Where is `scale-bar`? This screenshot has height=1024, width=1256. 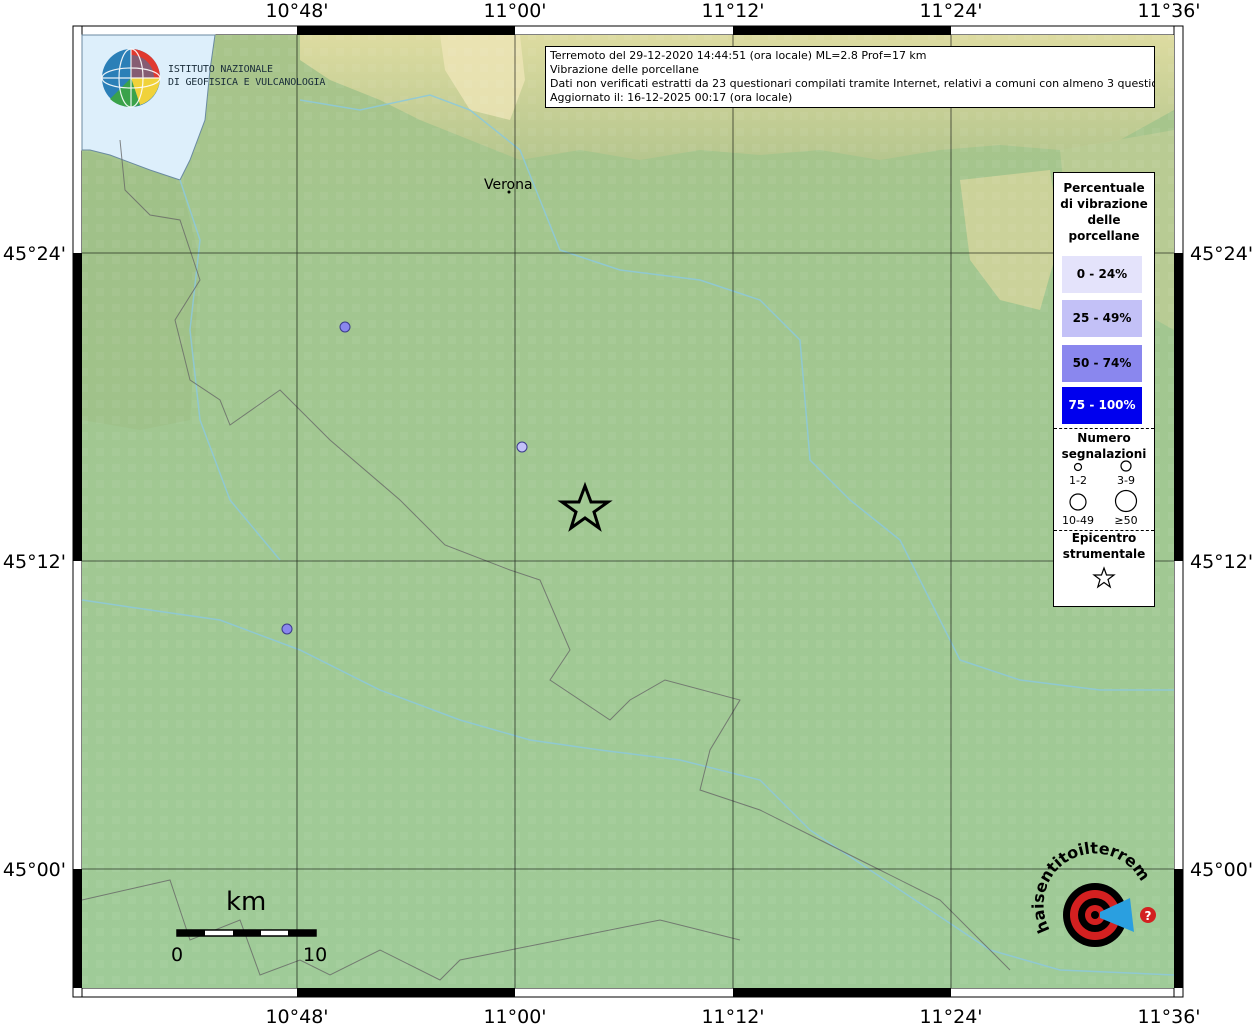
scale-bar is located at coordinates (246, 933).